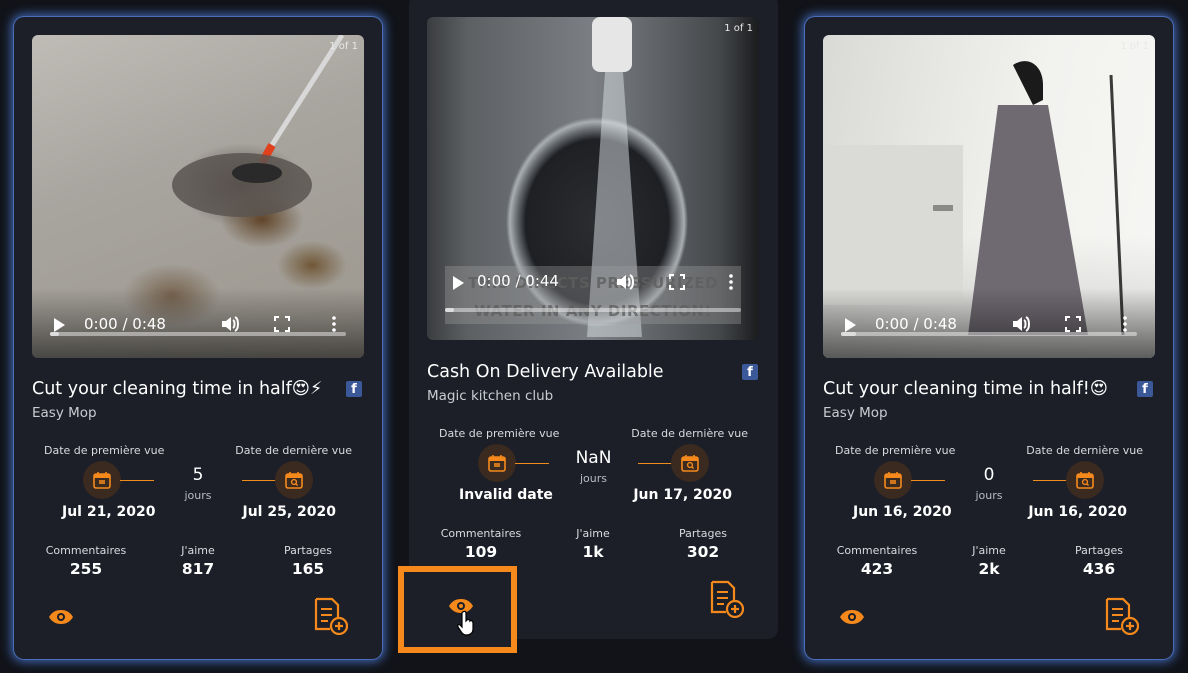 This screenshot has height=673, width=1188. What do you see at coordinates (545, 372) in the screenshot?
I see `ad-title: Cash On Delivery Available` at bounding box center [545, 372].